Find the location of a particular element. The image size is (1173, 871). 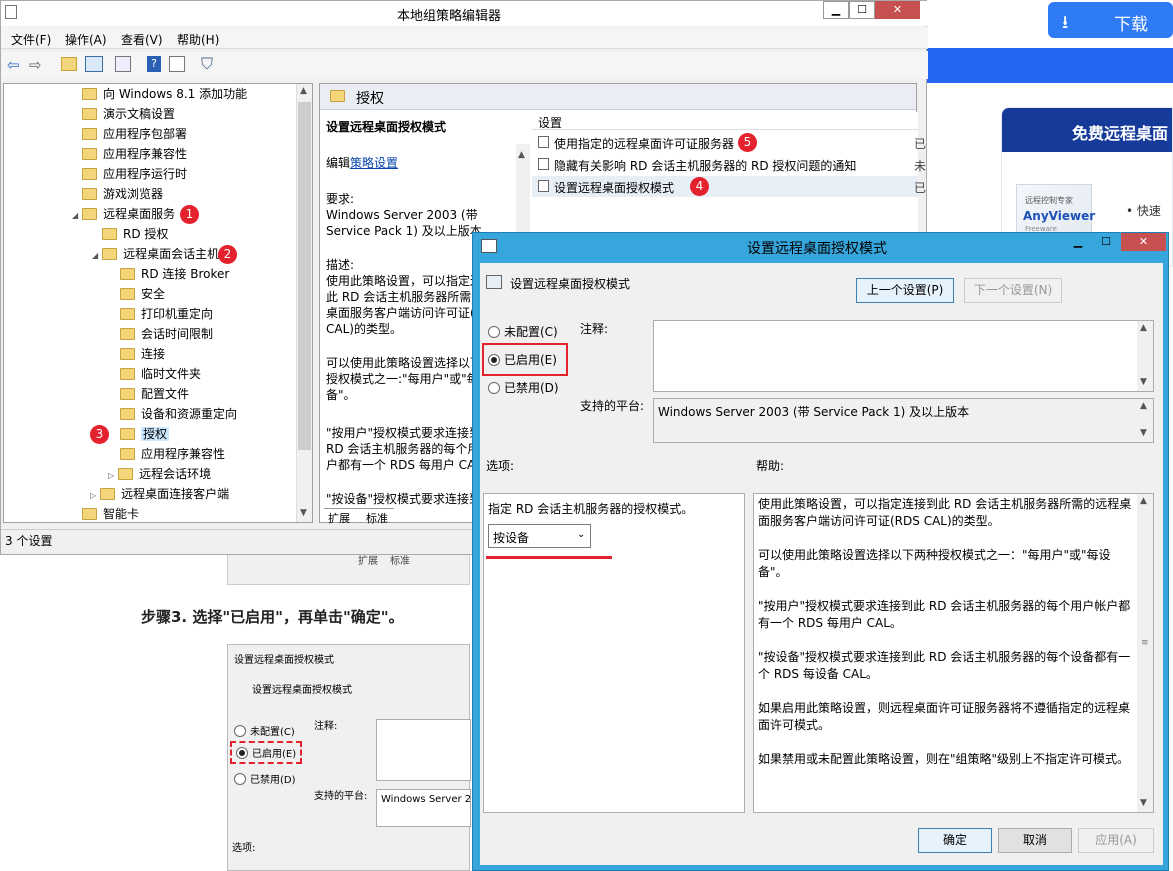

scroll-up-icon: ▲ is located at coordinates (303, 91).